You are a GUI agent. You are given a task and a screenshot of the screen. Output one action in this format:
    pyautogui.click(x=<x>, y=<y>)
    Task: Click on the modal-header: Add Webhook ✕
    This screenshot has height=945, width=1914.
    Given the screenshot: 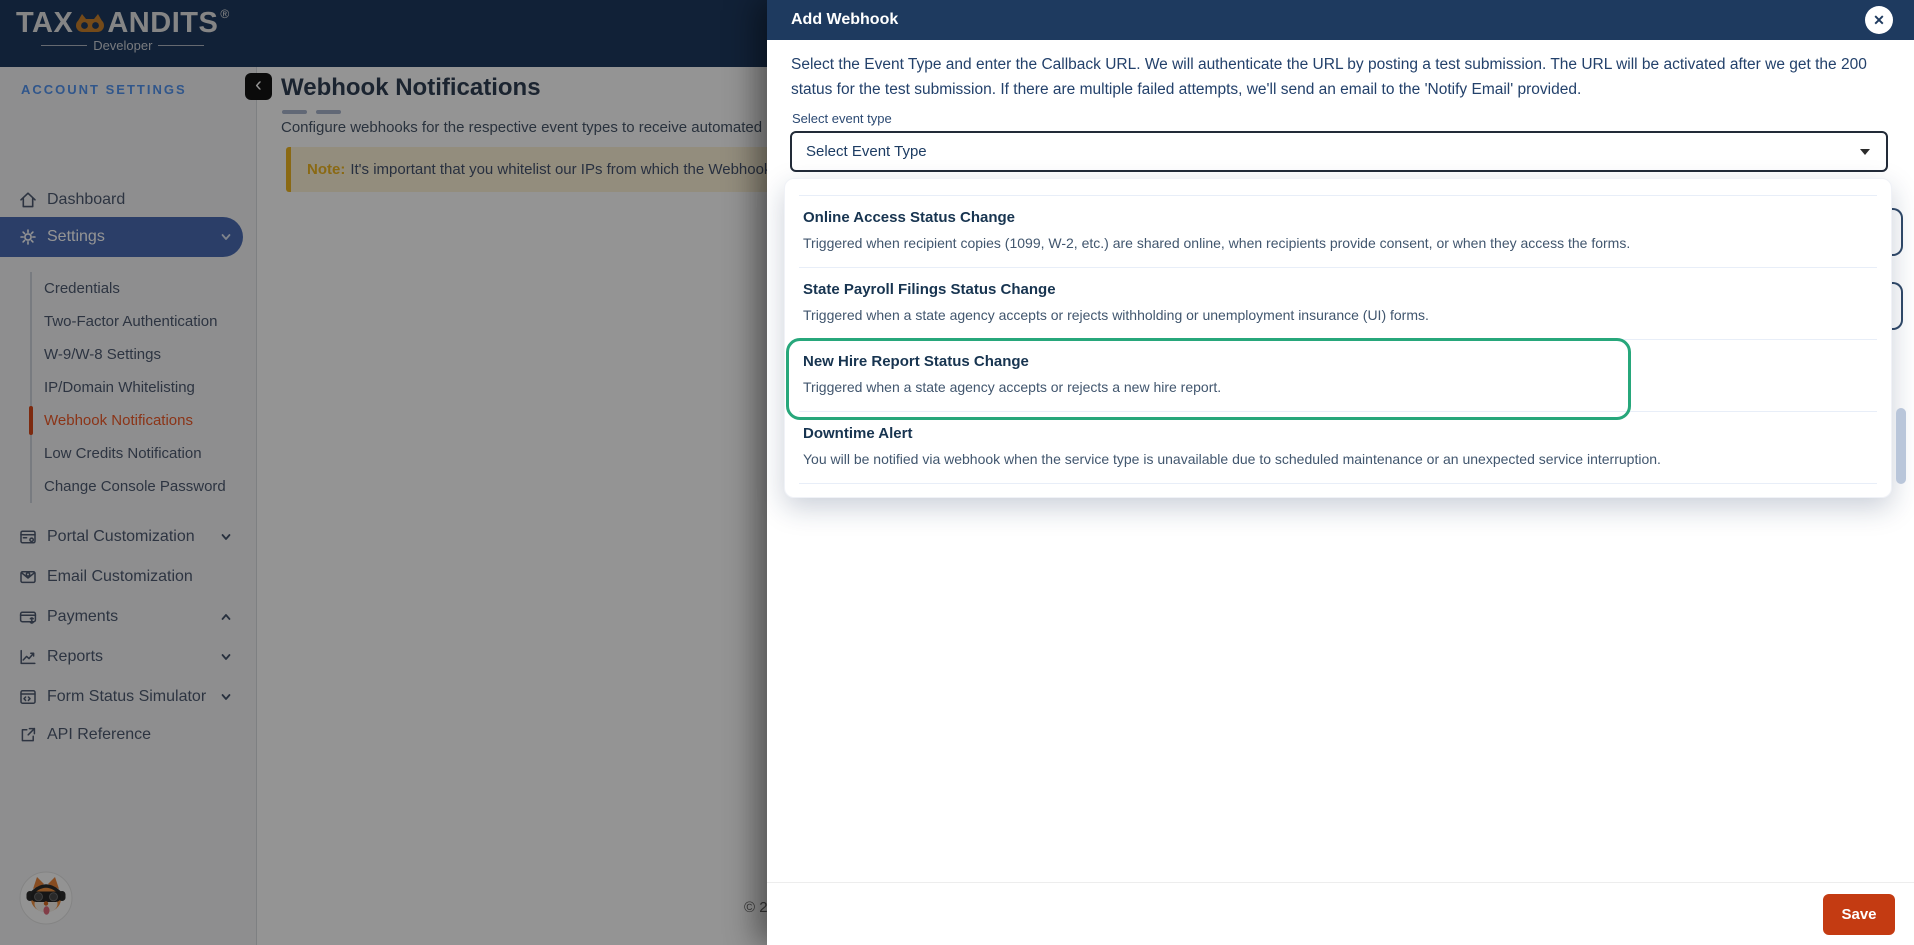 What is the action you would take?
    pyautogui.click(x=1340, y=20)
    